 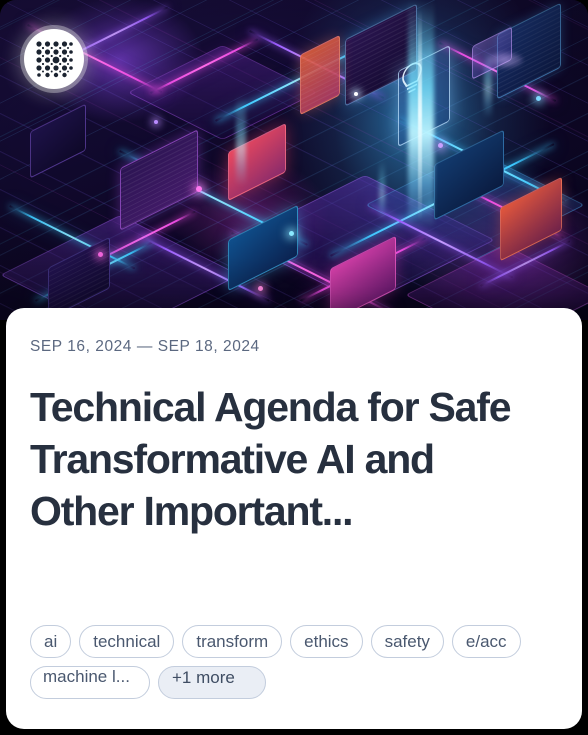 I want to click on tag-ethics: ethics, so click(x=326, y=641).